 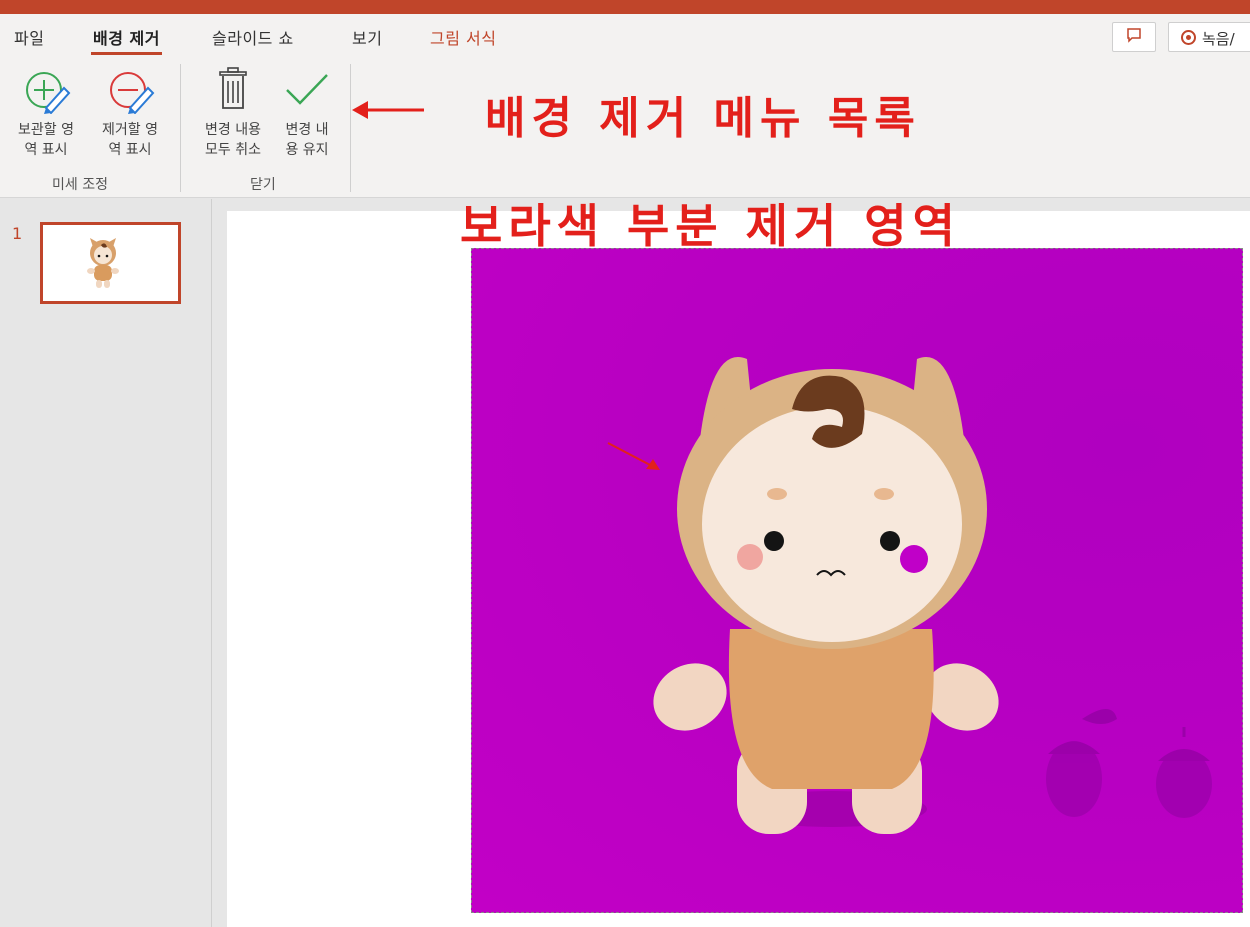 What do you see at coordinates (106, 563) in the screenshot?
I see `slide-thumbnail-pane: 1` at bounding box center [106, 563].